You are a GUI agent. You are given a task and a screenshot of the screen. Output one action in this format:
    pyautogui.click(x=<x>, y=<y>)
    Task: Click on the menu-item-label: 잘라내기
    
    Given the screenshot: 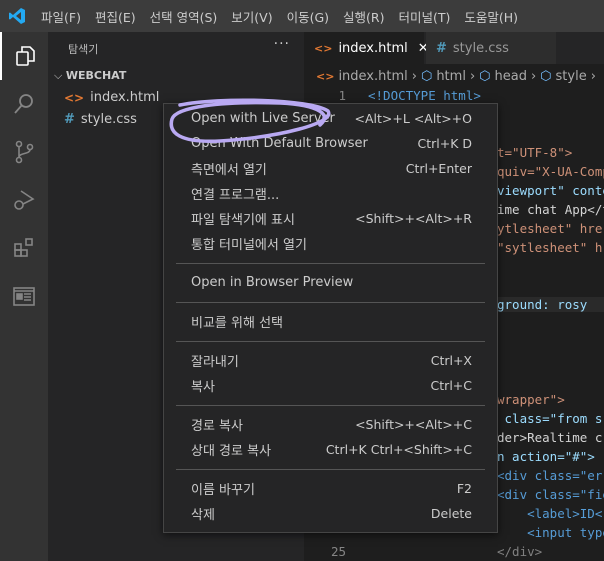 What is the action you would take?
    pyautogui.click(x=215, y=362)
    